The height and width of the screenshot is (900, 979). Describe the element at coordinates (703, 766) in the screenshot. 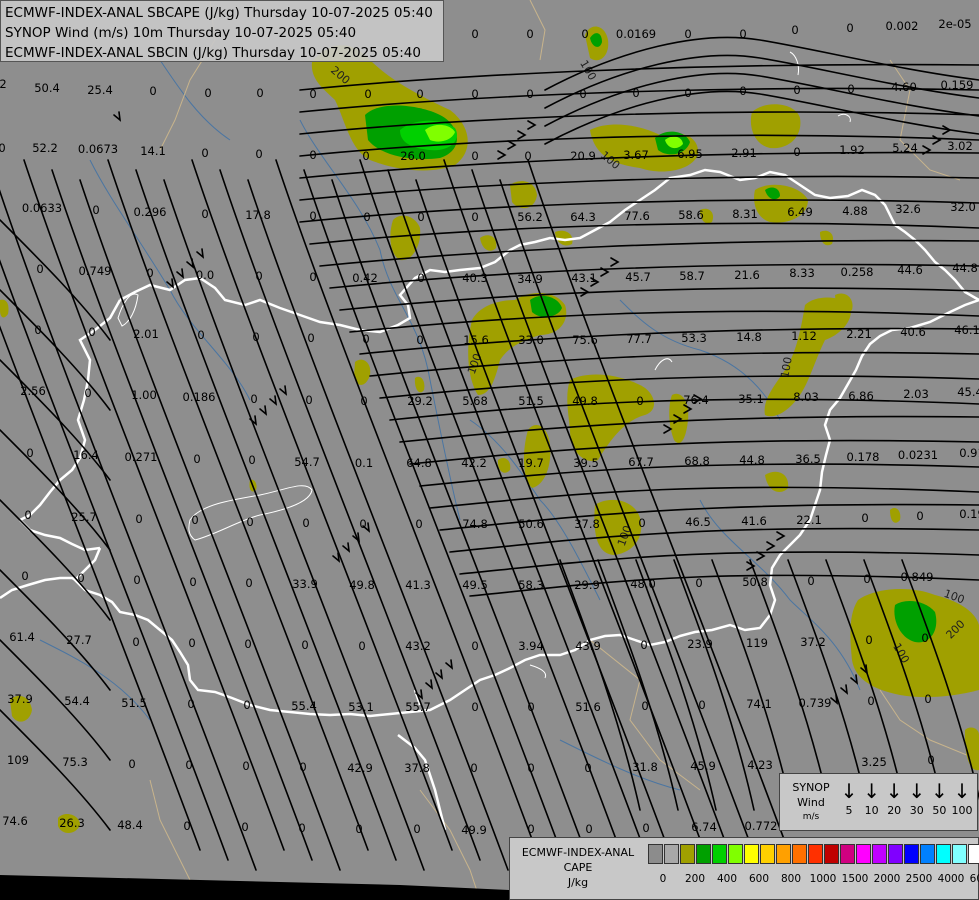

I see `cin-value-label: 45.9` at that location.